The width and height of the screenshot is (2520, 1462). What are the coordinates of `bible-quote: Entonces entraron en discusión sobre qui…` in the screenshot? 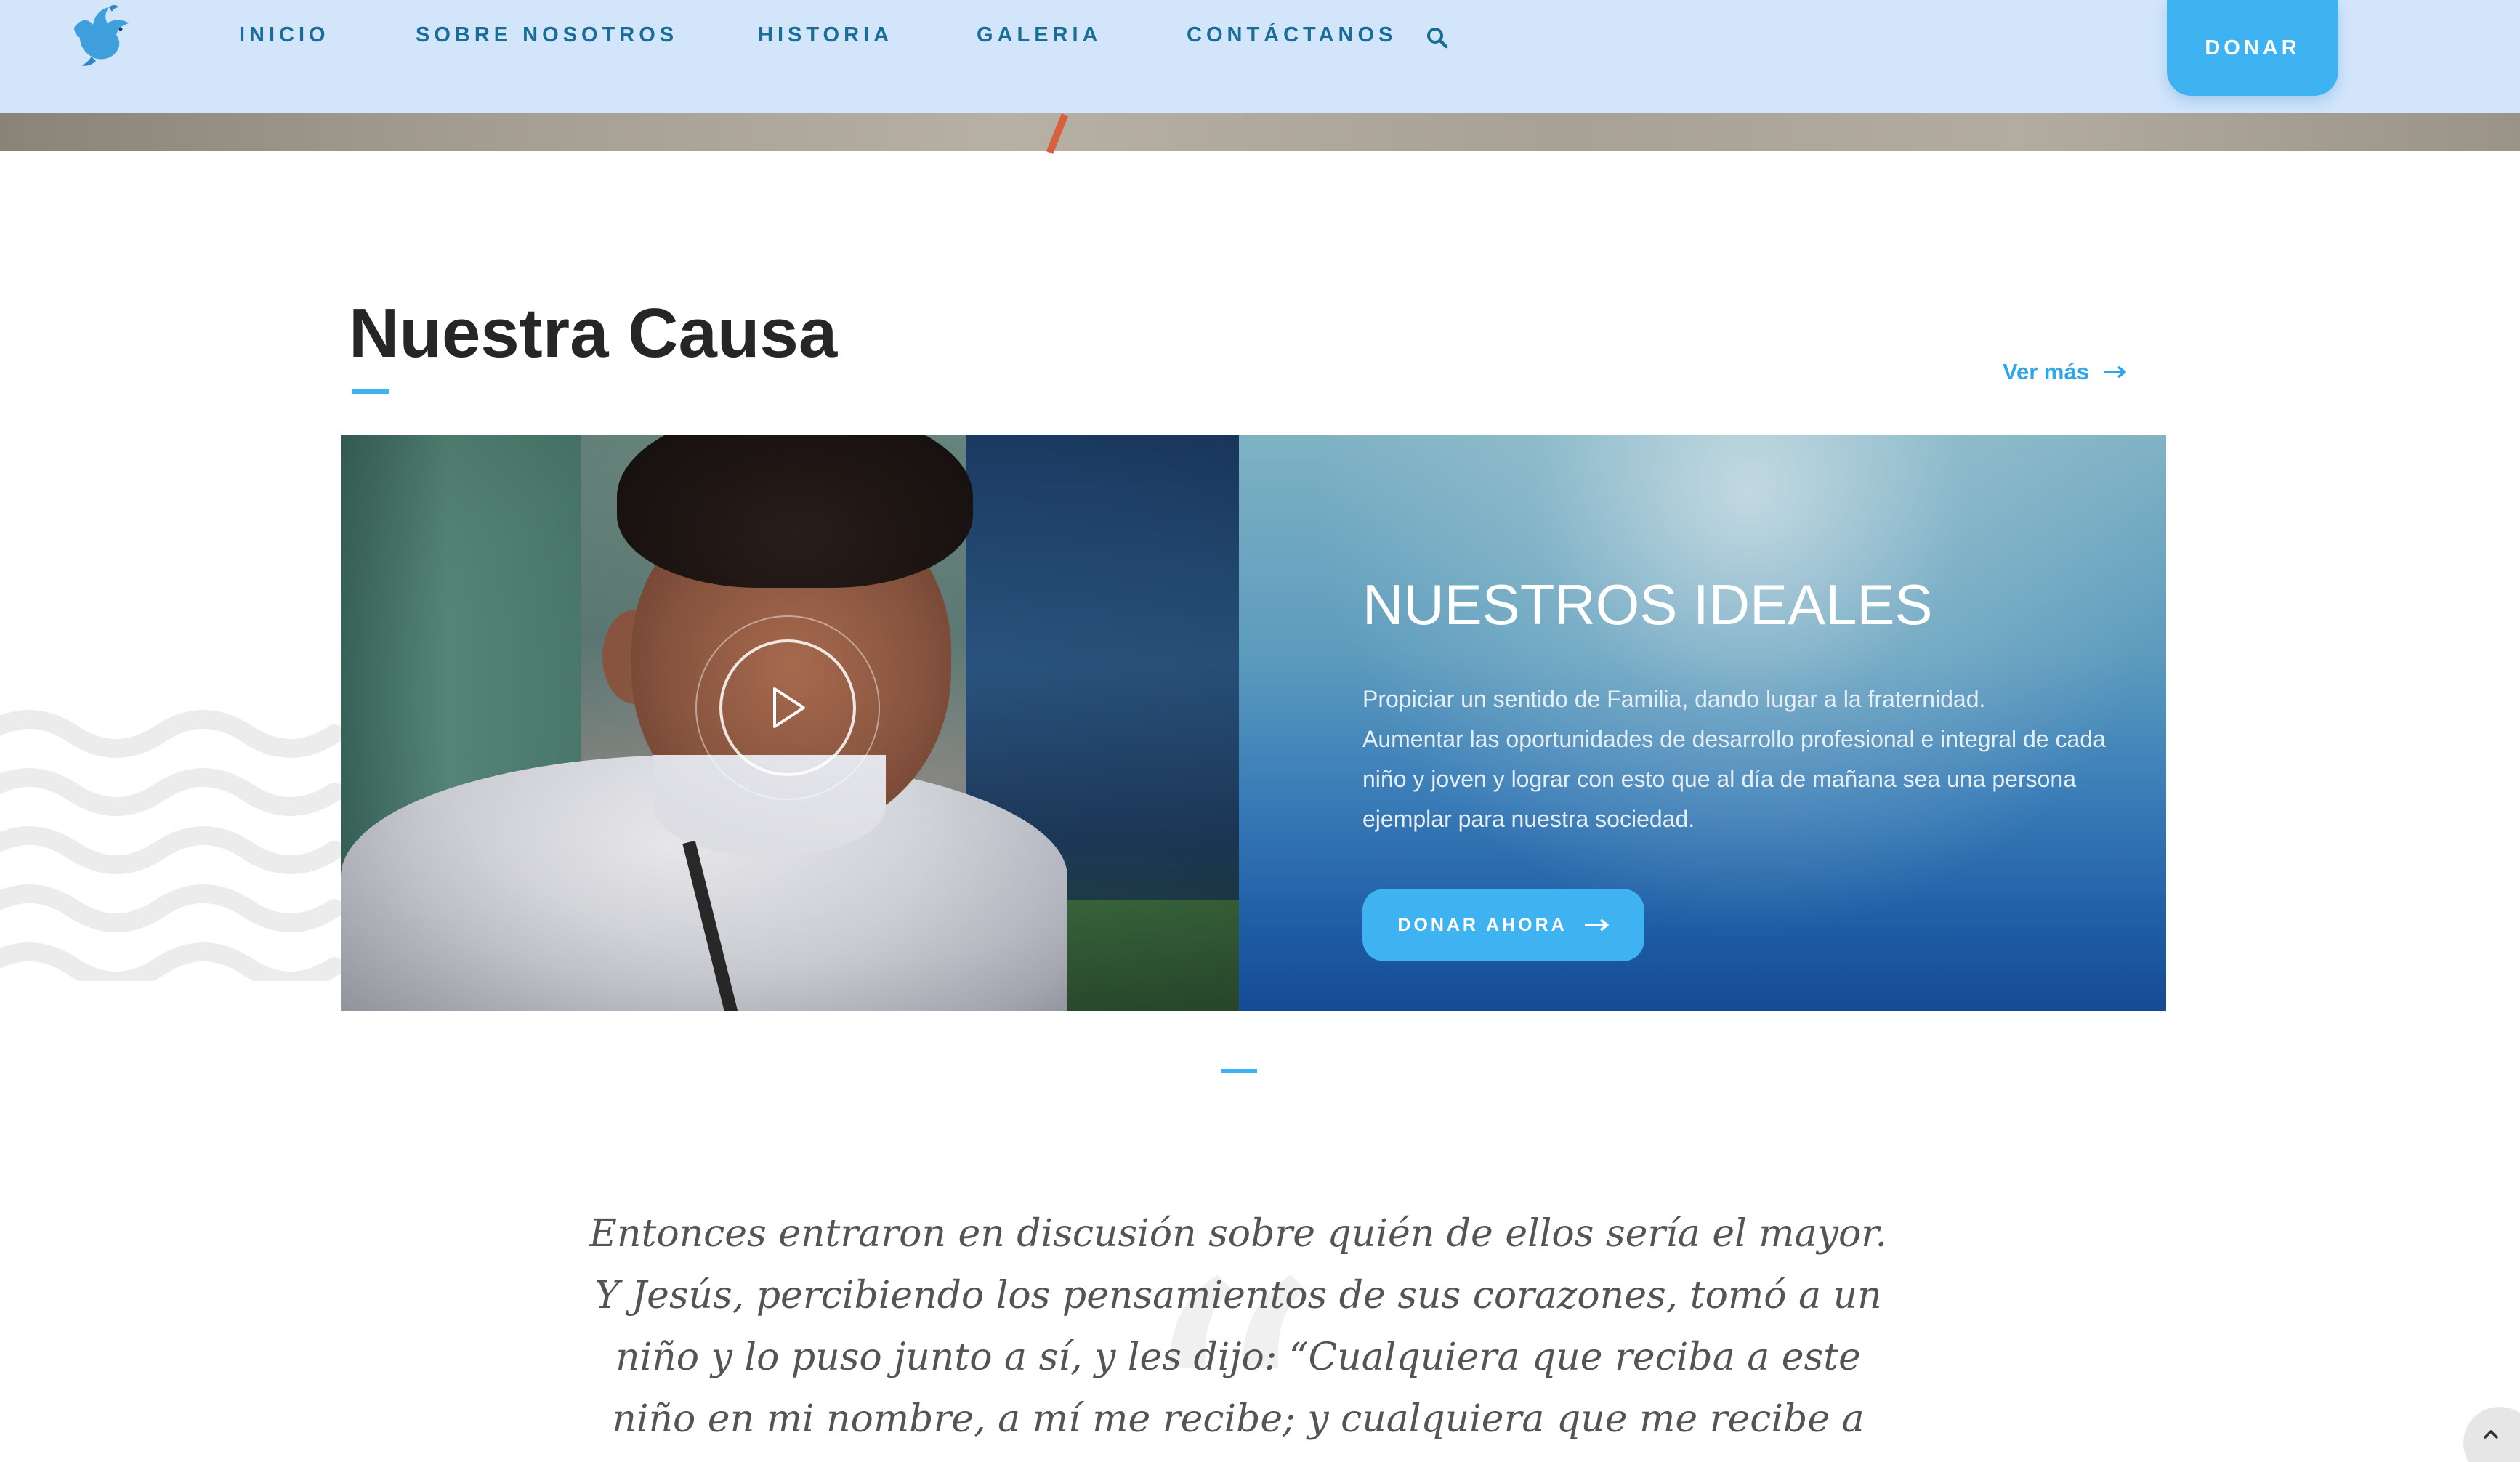 It's located at (1238, 1326).